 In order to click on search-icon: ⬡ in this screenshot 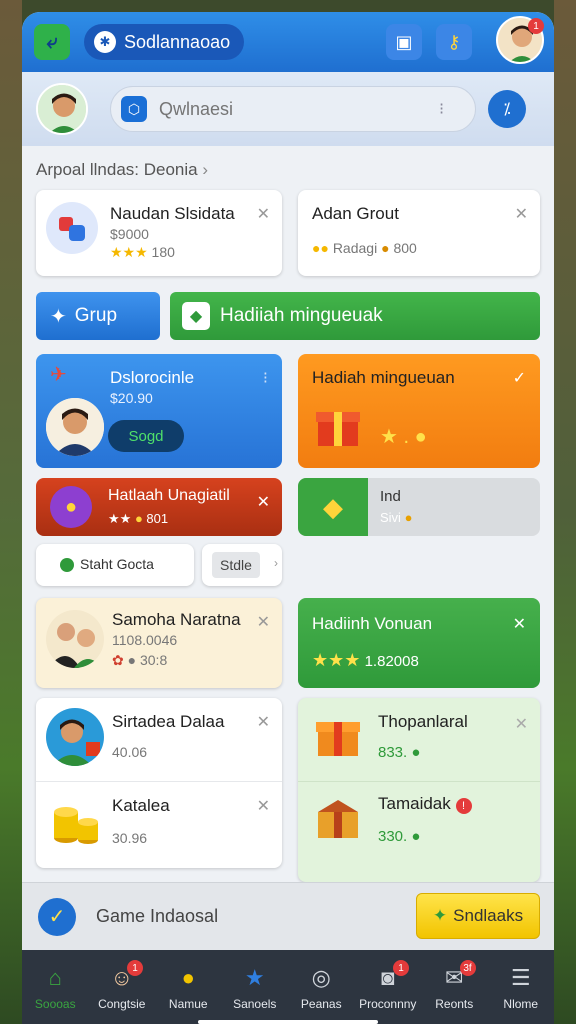, I will do `click(134, 109)`.